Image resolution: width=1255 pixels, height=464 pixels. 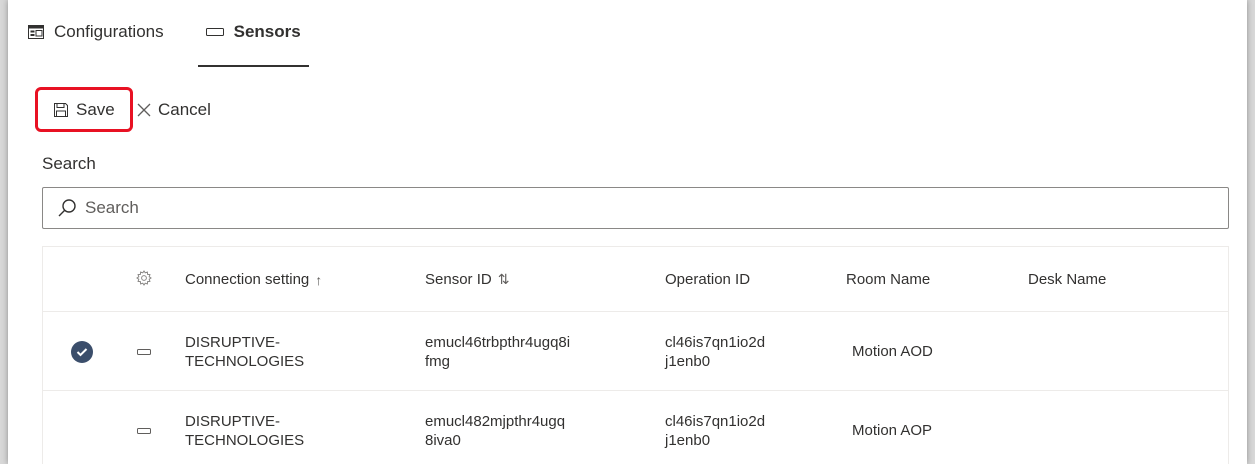 What do you see at coordinates (69, 163) in the screenshot?
I see `search-label: Search` at bounding box center [69, 163].